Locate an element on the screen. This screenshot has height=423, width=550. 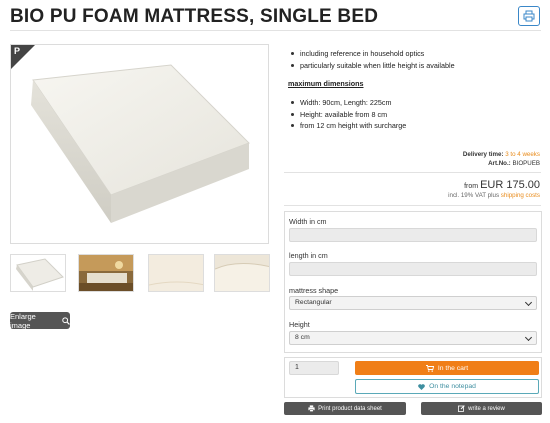
shape-label: mattress shape is located at coordinates (314, 290).